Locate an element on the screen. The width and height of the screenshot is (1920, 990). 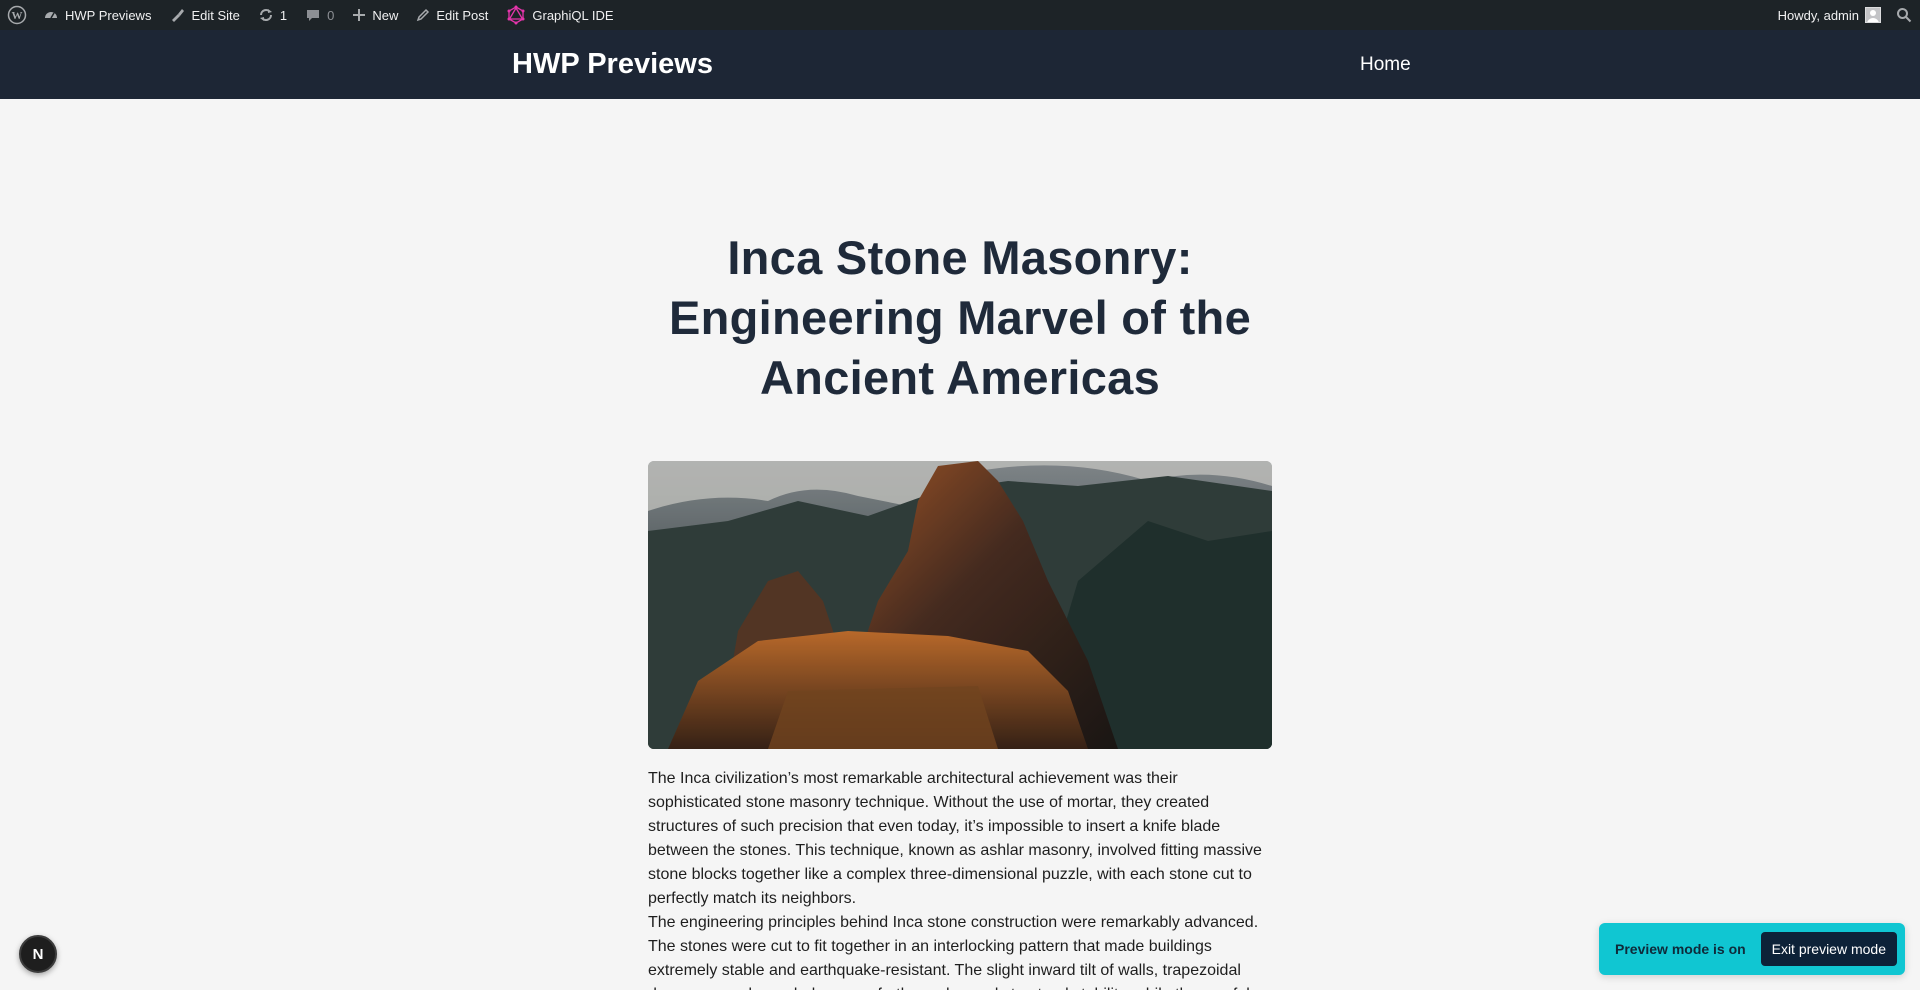
avatar is located at coordinates (1873, 15).